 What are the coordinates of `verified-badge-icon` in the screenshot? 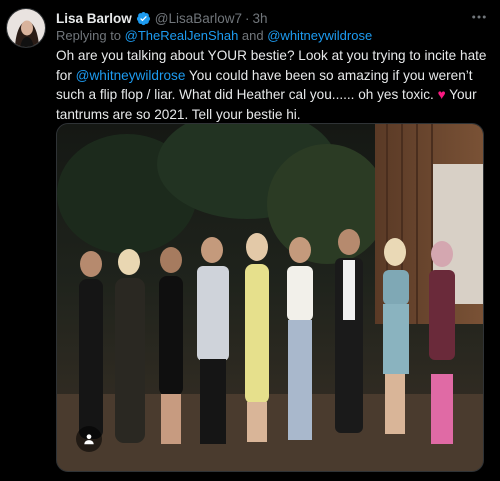 It's located at (143, 18).